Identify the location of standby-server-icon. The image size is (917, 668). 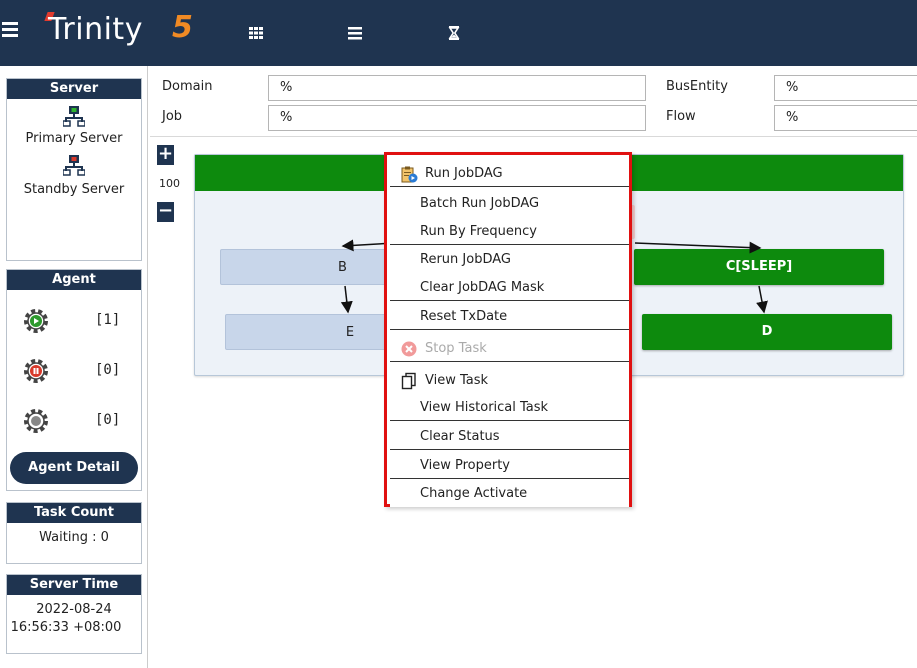
(74, 165).